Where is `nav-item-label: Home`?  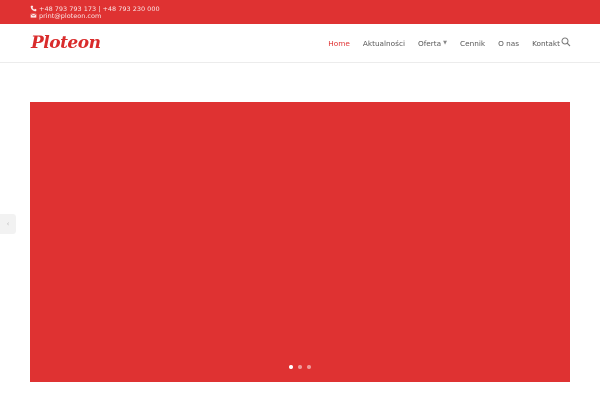
nav-item-label: Home is located at coordinates (339, 43).